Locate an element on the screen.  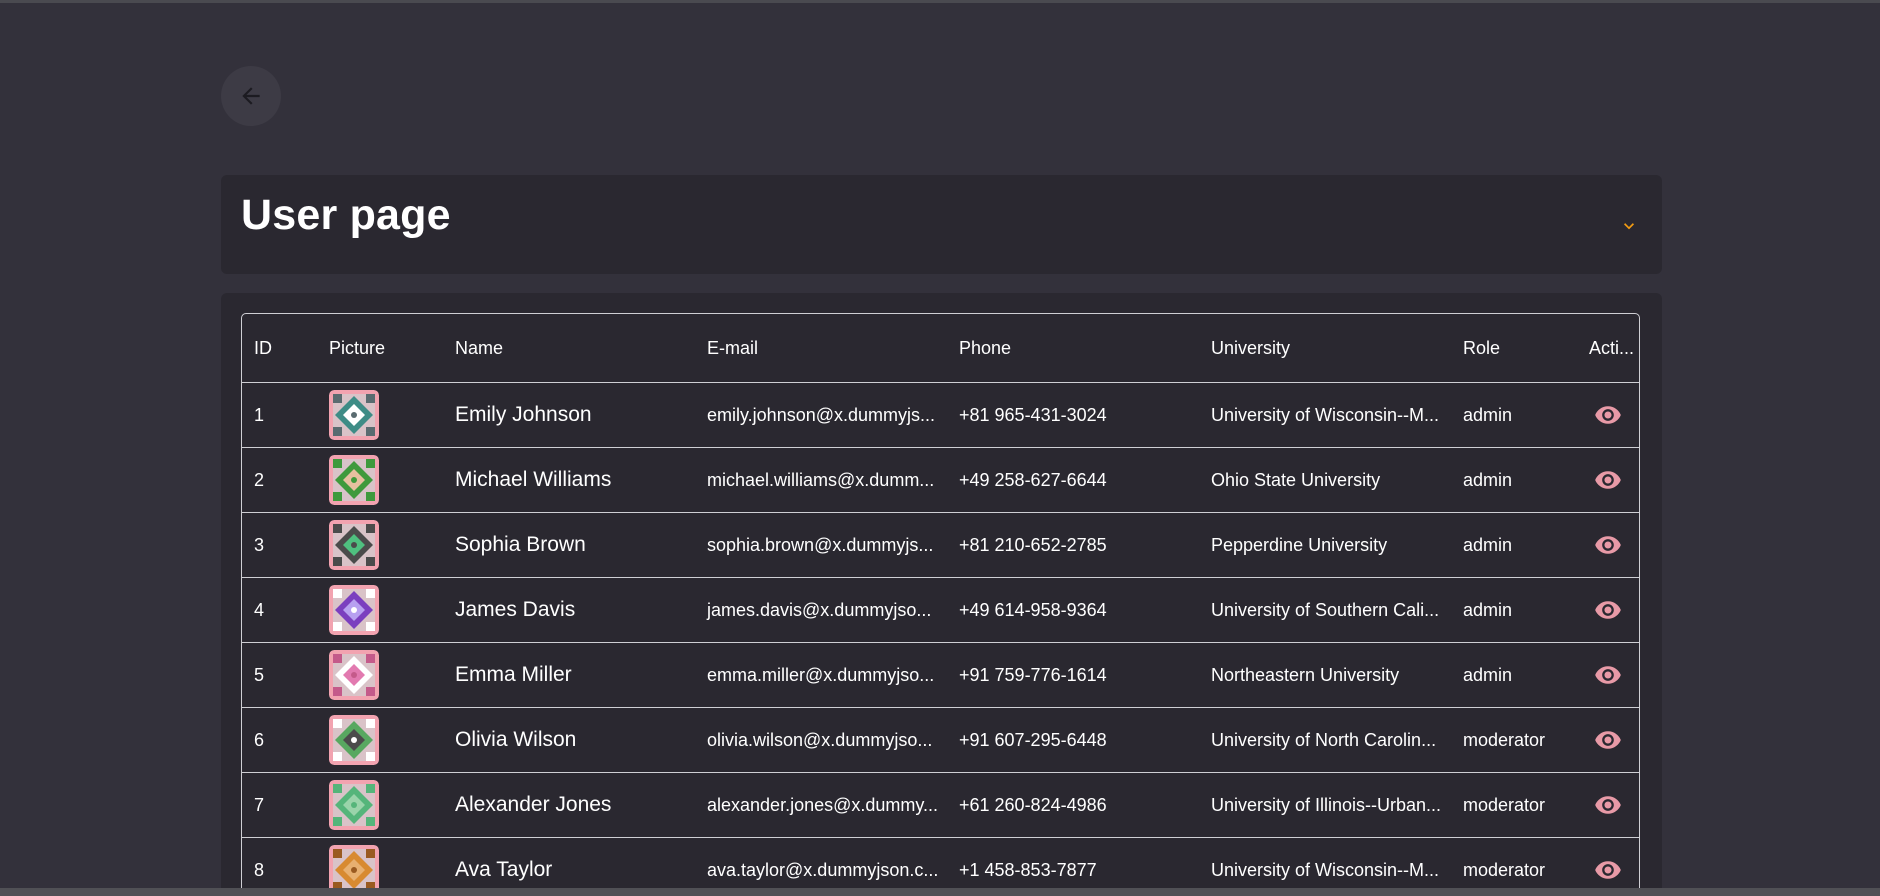
expand-button is located at coordinates (1629, 226).